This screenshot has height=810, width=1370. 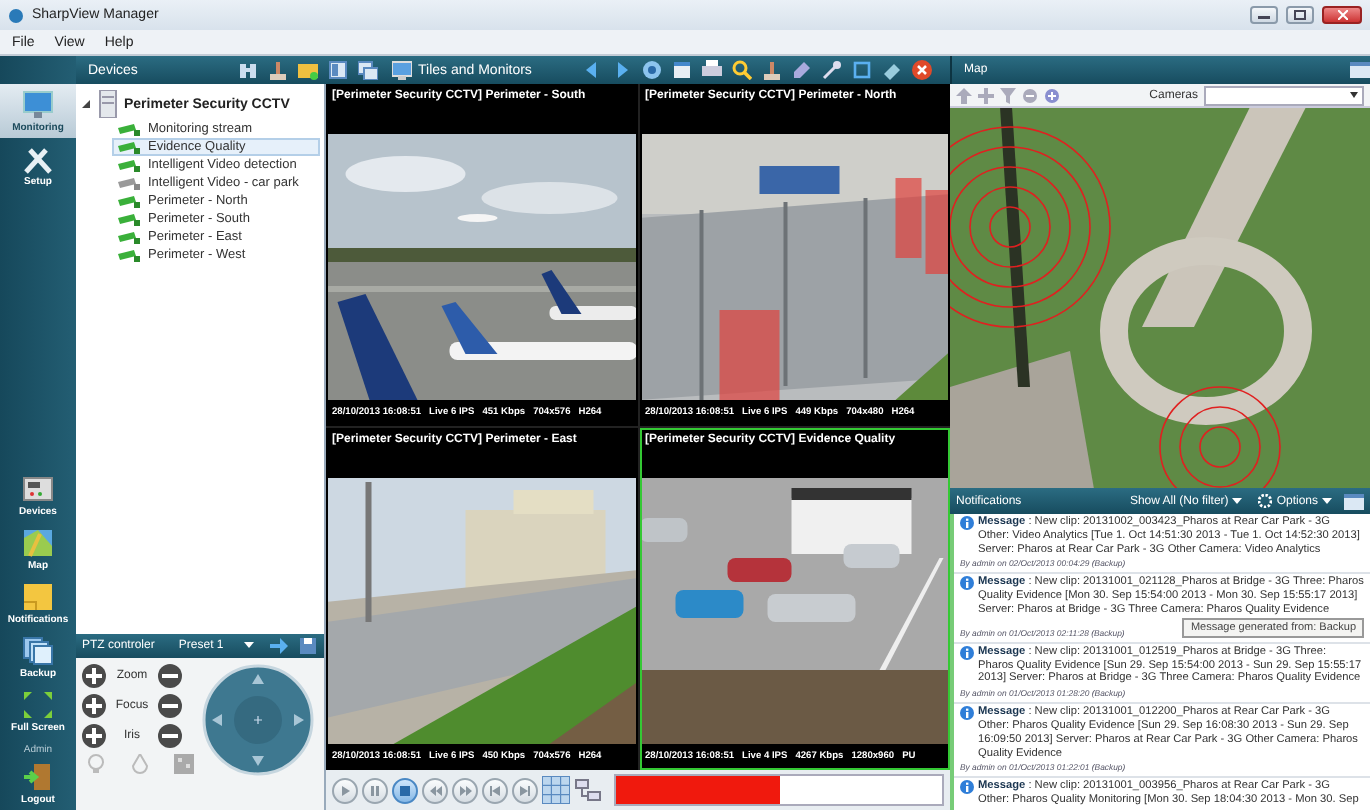 I want to click on pause-icon, so click(x=375, y=790).